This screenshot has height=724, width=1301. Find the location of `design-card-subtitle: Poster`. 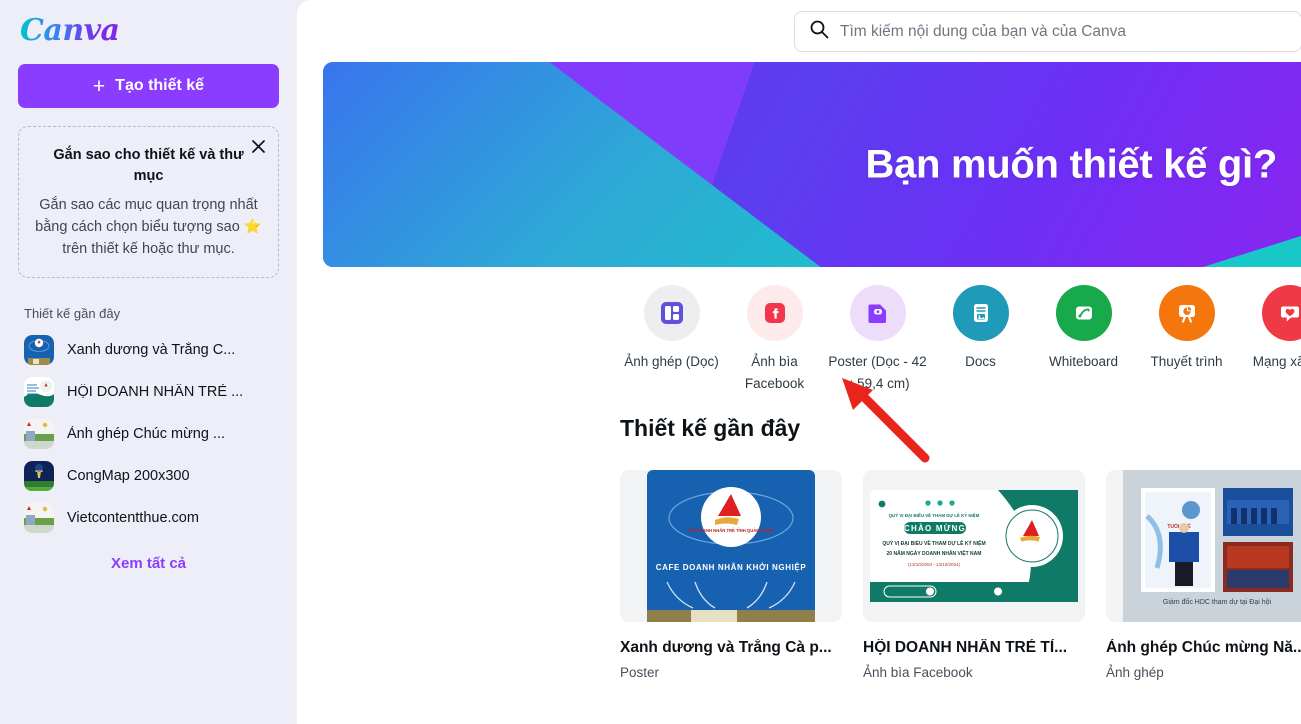

design-card-subtitle: Poster is located at coordinates (731, 672).